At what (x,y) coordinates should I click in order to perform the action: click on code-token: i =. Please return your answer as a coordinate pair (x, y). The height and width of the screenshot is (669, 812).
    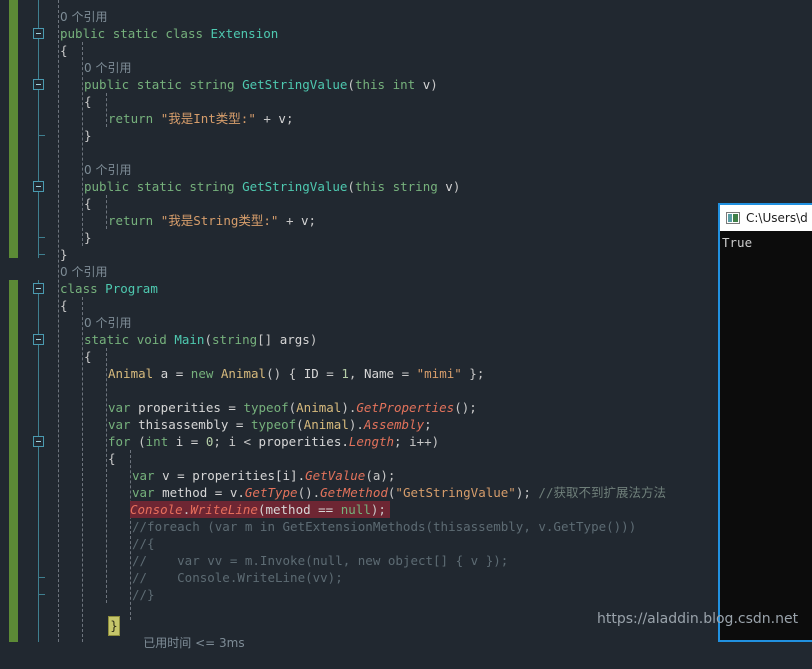
    Looking at the image, I should click on (187, 441).